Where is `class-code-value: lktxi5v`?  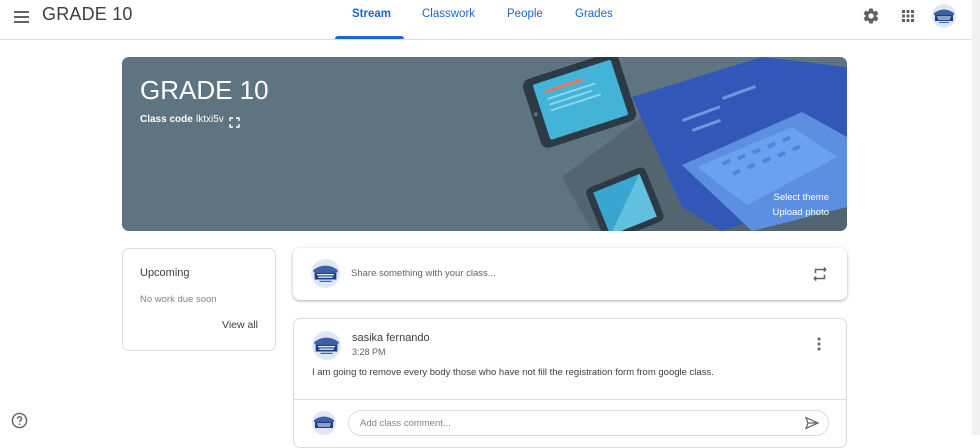 class-code-value: lktxi5v is located at coordinates (210, 119).